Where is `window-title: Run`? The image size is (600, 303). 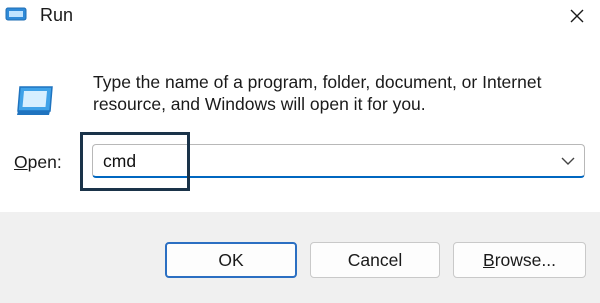 window-title: Run is located at coordinates (57, 15).